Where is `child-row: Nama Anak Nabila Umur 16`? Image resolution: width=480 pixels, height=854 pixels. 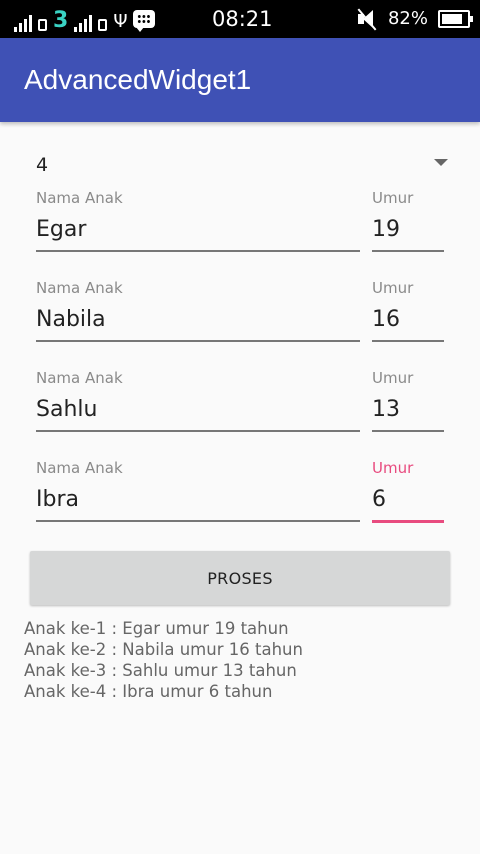 child-row: Nama Anak Nabila Umur 16 is located at coordinates (240, 313).